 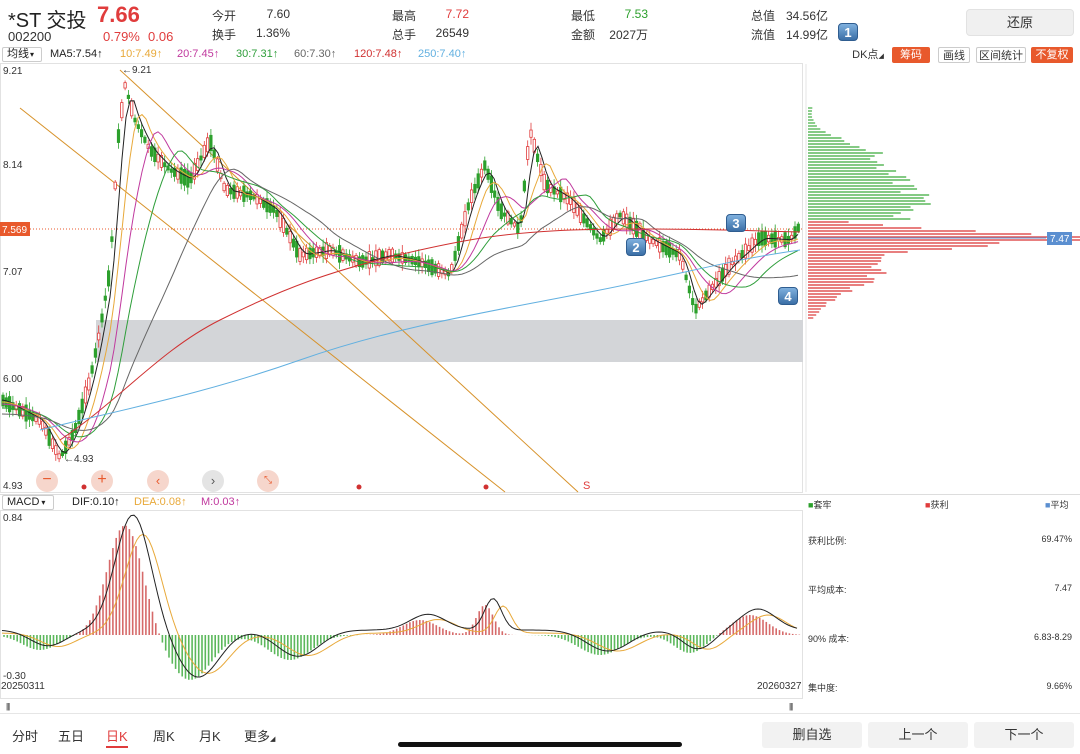 What do you see at coordinates (400, 502) in the screenshot?
I see `macd-legend-bar: MACD ▾ DIF:0.10↑ DEA:0.08↑ M:0.03↑` at bounding box center [400, 502].